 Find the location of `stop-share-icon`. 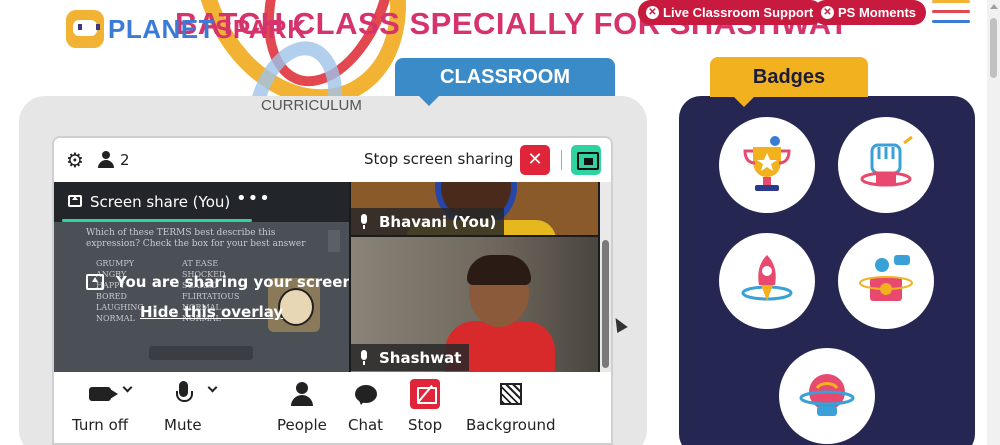

stop-share-icon is located at coordinates (425, 394).